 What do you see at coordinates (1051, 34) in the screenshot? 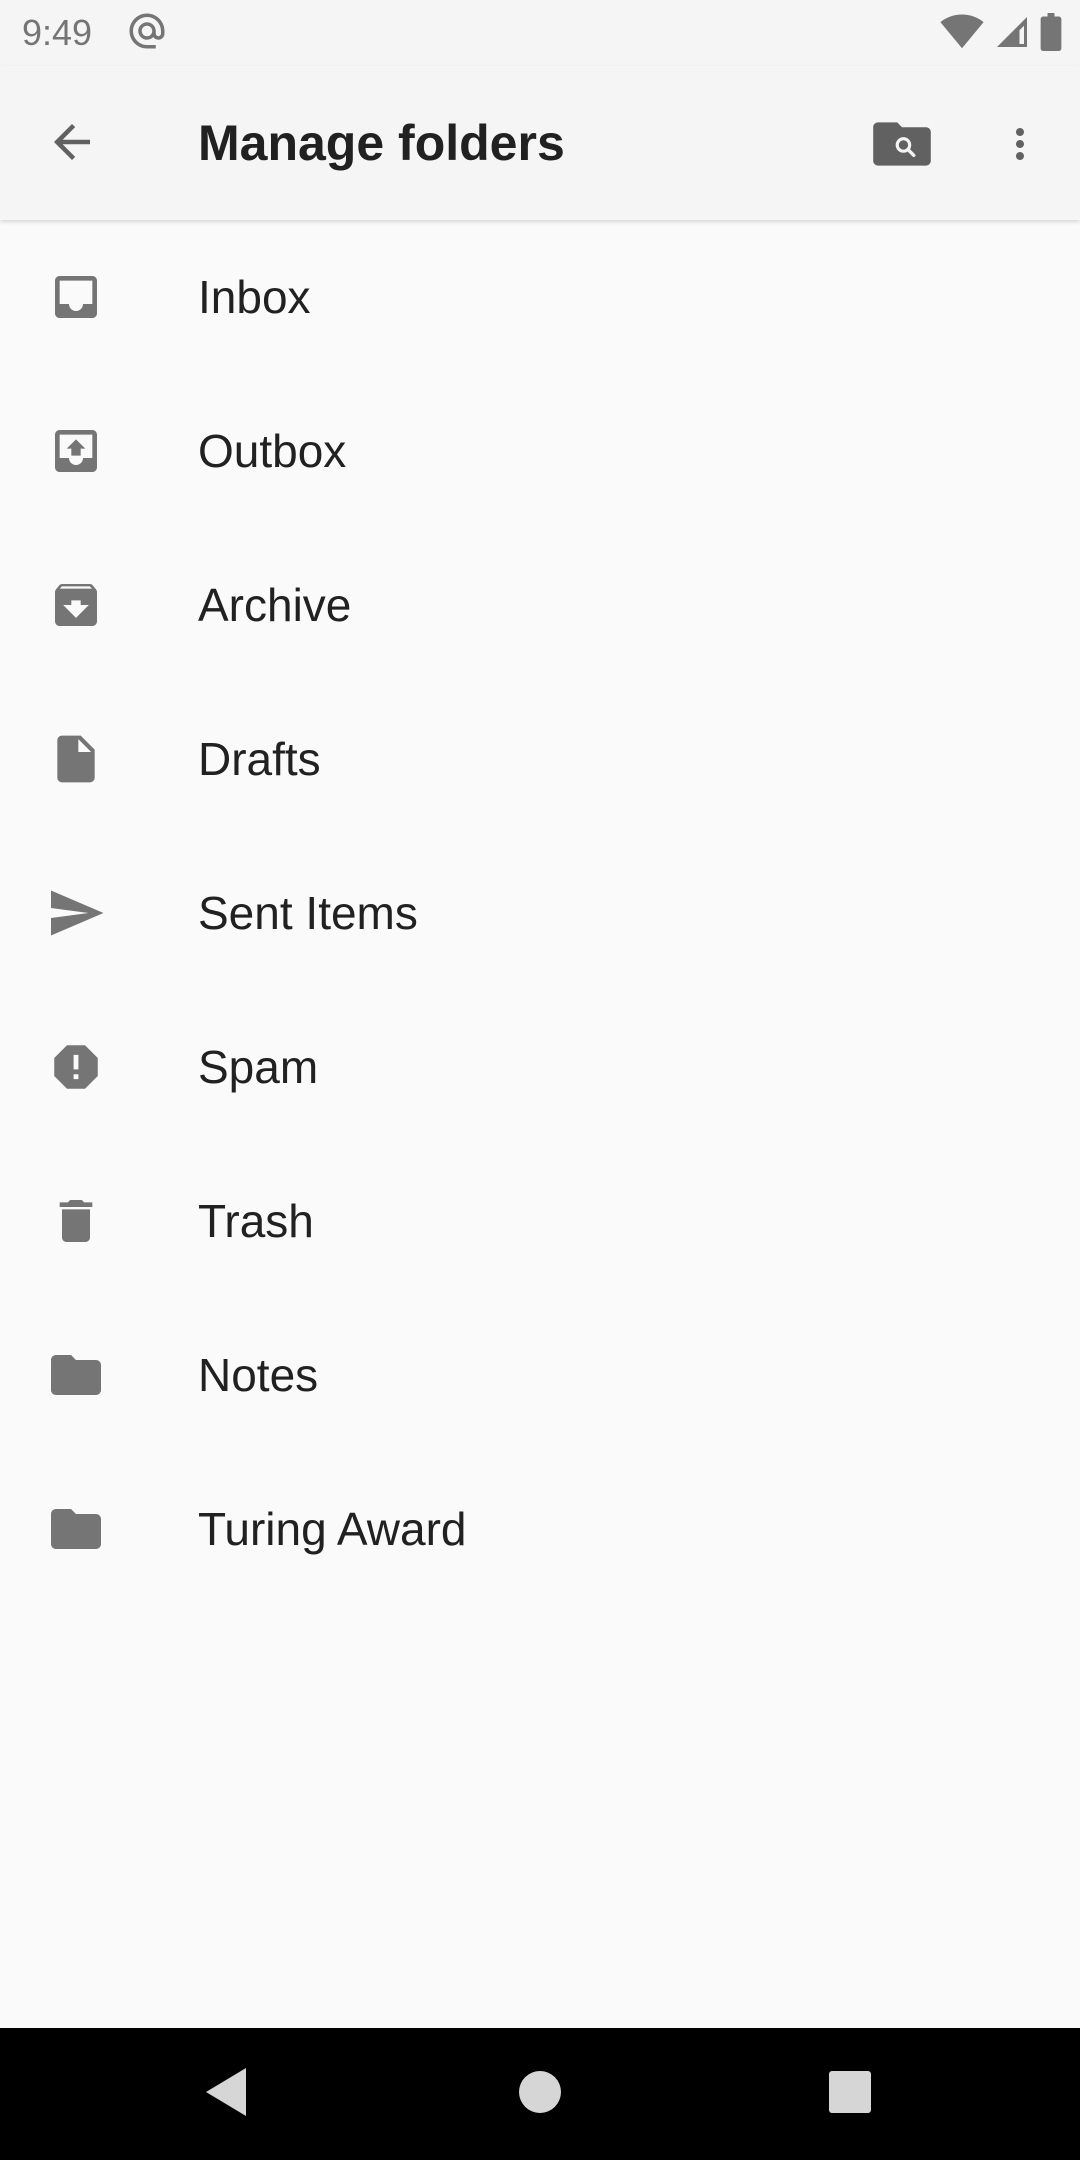
I see `battery-icon` at bounding box center [1051, 34].